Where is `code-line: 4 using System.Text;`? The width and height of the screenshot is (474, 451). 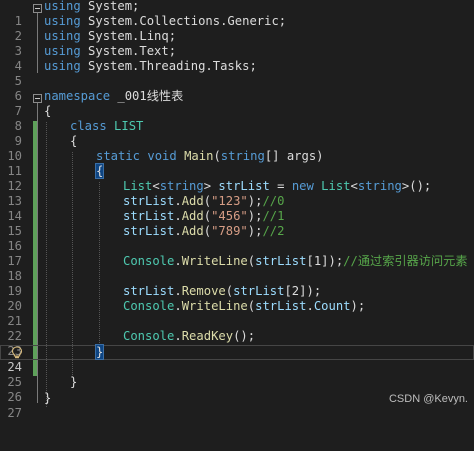 code-line: 4 using System.Text; is located at coordinates (237, 58).